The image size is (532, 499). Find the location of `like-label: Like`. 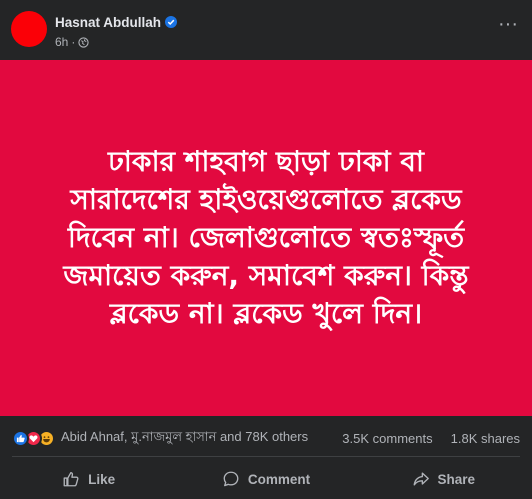

like-label: Like is located at coordinates (102, 479).